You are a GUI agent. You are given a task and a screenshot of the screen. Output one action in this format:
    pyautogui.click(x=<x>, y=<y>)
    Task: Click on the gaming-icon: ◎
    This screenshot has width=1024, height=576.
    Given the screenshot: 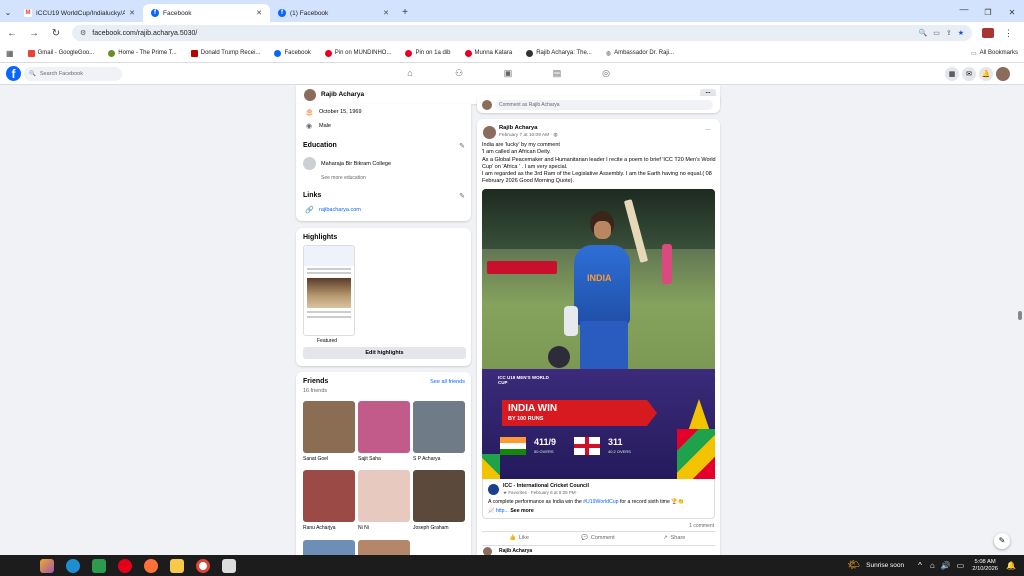 What is the action you would take?
    pyautogui.click(x=606, y=74)
    